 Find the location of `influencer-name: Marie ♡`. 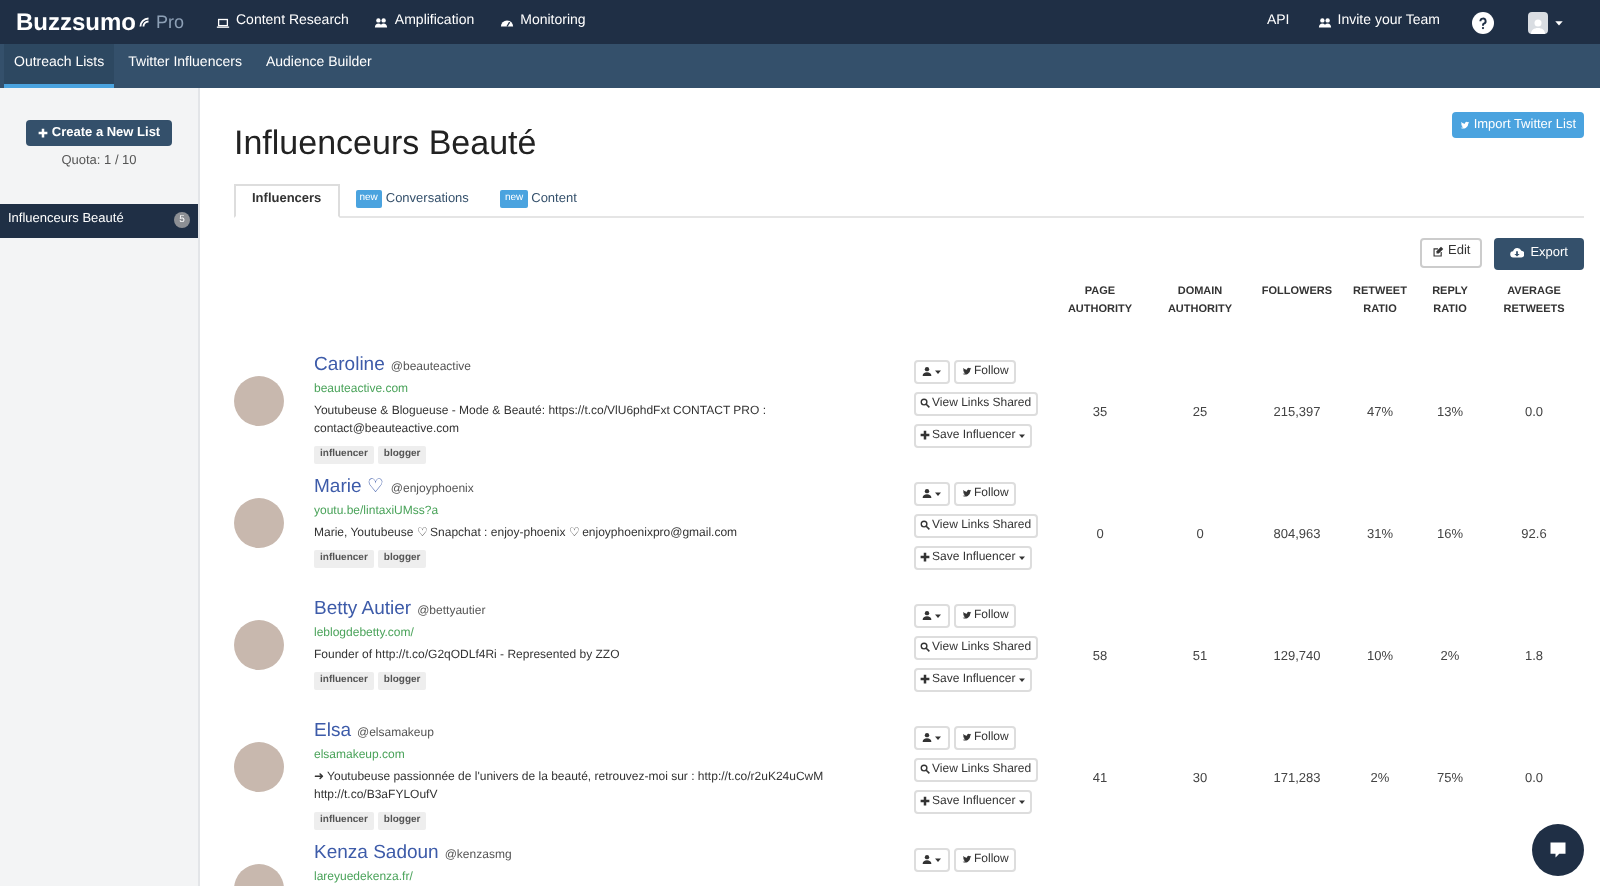

influencer-name: Marie ♡ is located at coordinates (349, 487).